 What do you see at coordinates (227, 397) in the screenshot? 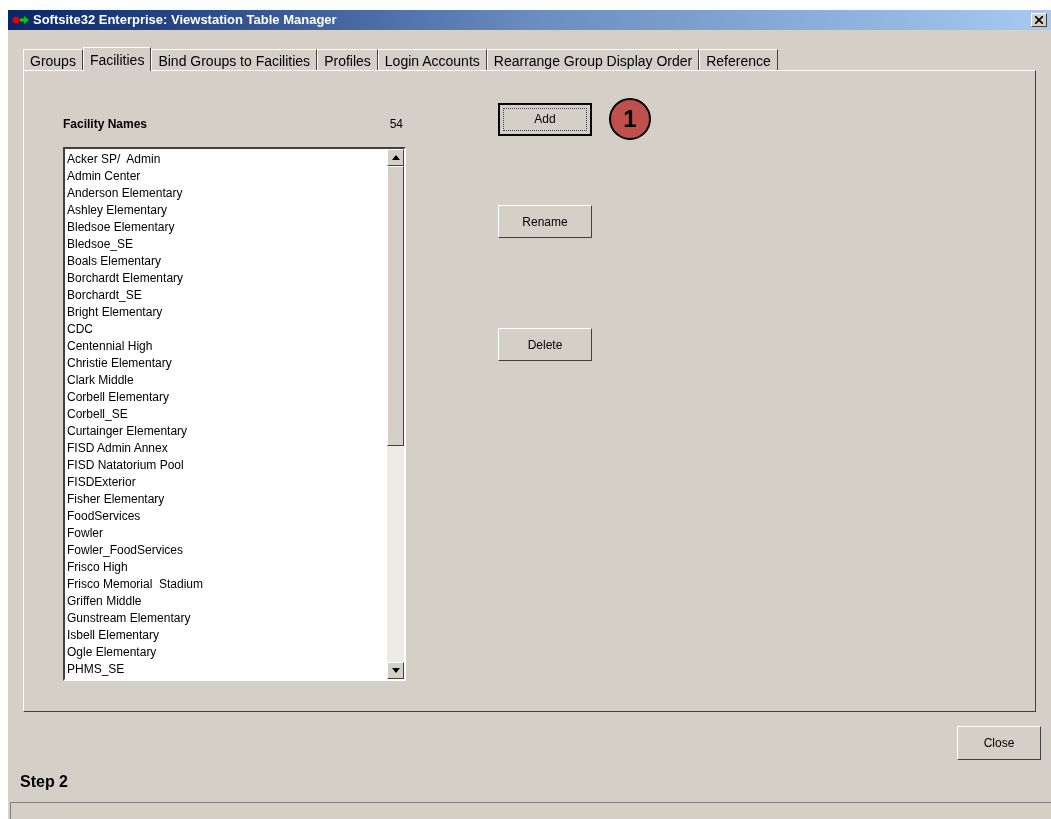
I see `list-item: Corbell Elementary` at bounding box center [227, 397].